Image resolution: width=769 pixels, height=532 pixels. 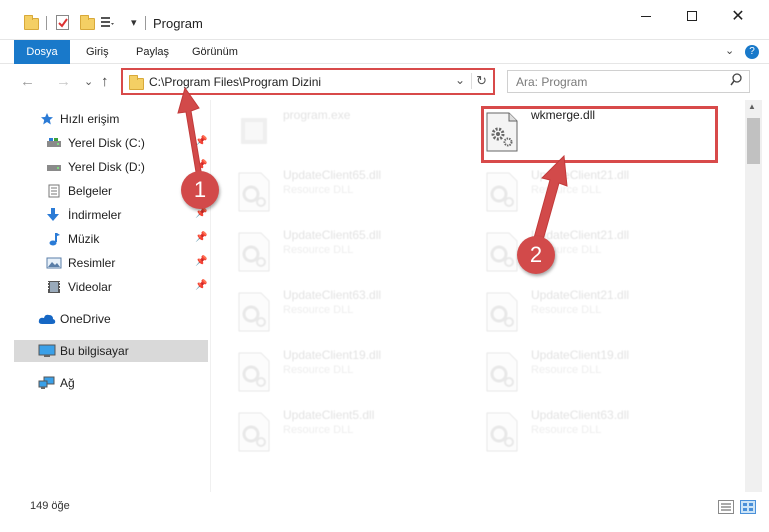 I want to click on help-icon: ?, so click(x=752, y=52).